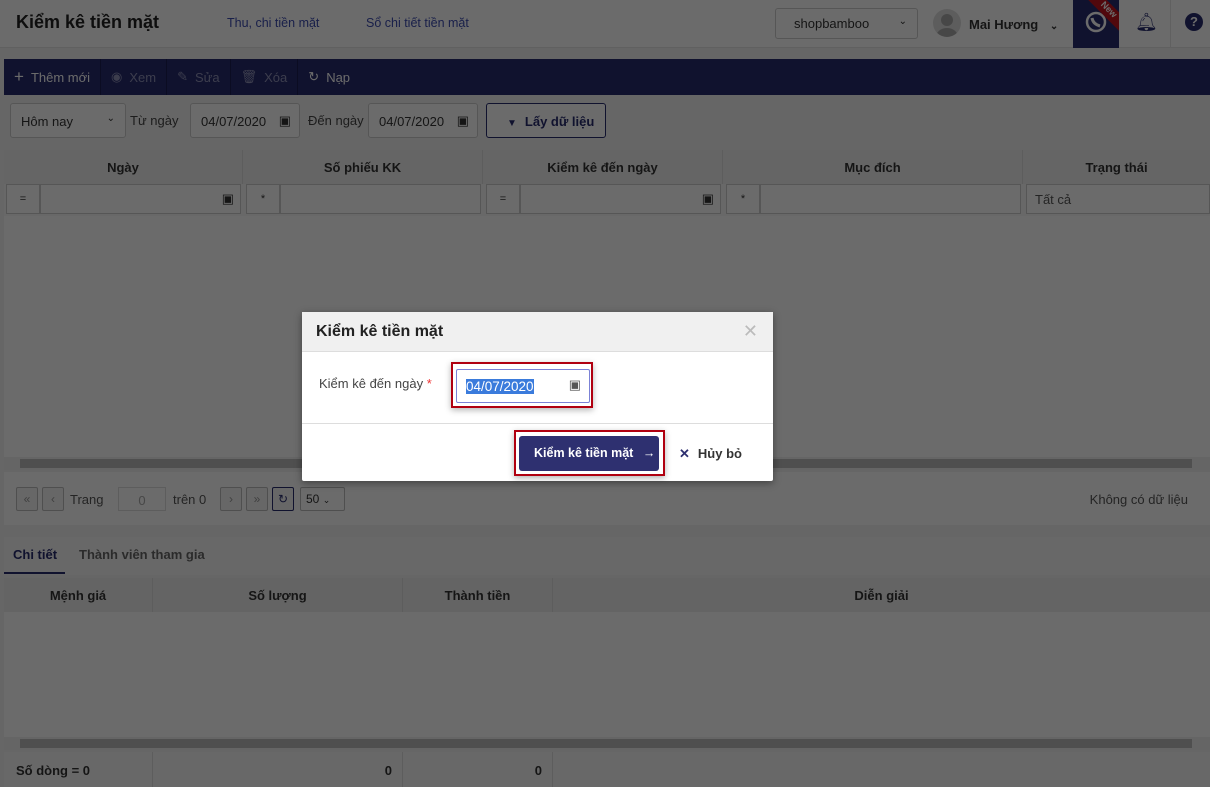  What do you see at coordinates (87, 499) in the screenshot?
I see `page-label: Trang` at bounding box center [87, 499].